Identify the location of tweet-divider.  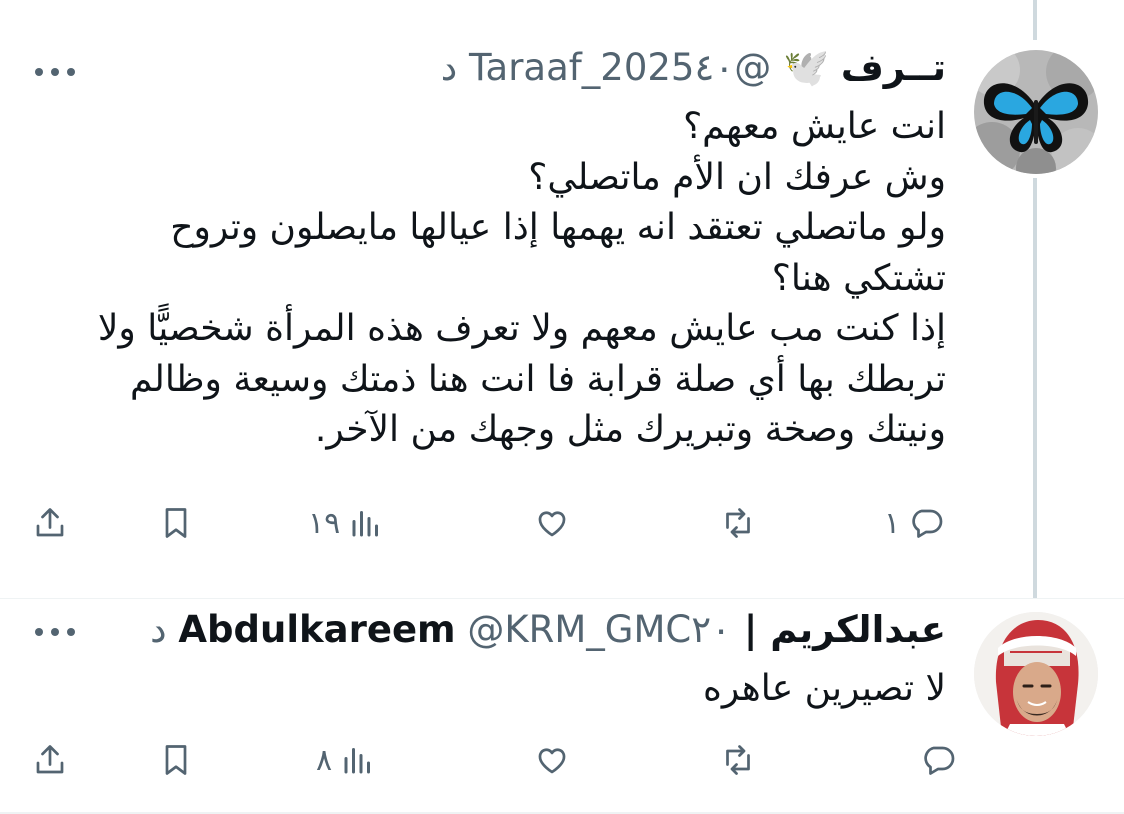
(562, 598).